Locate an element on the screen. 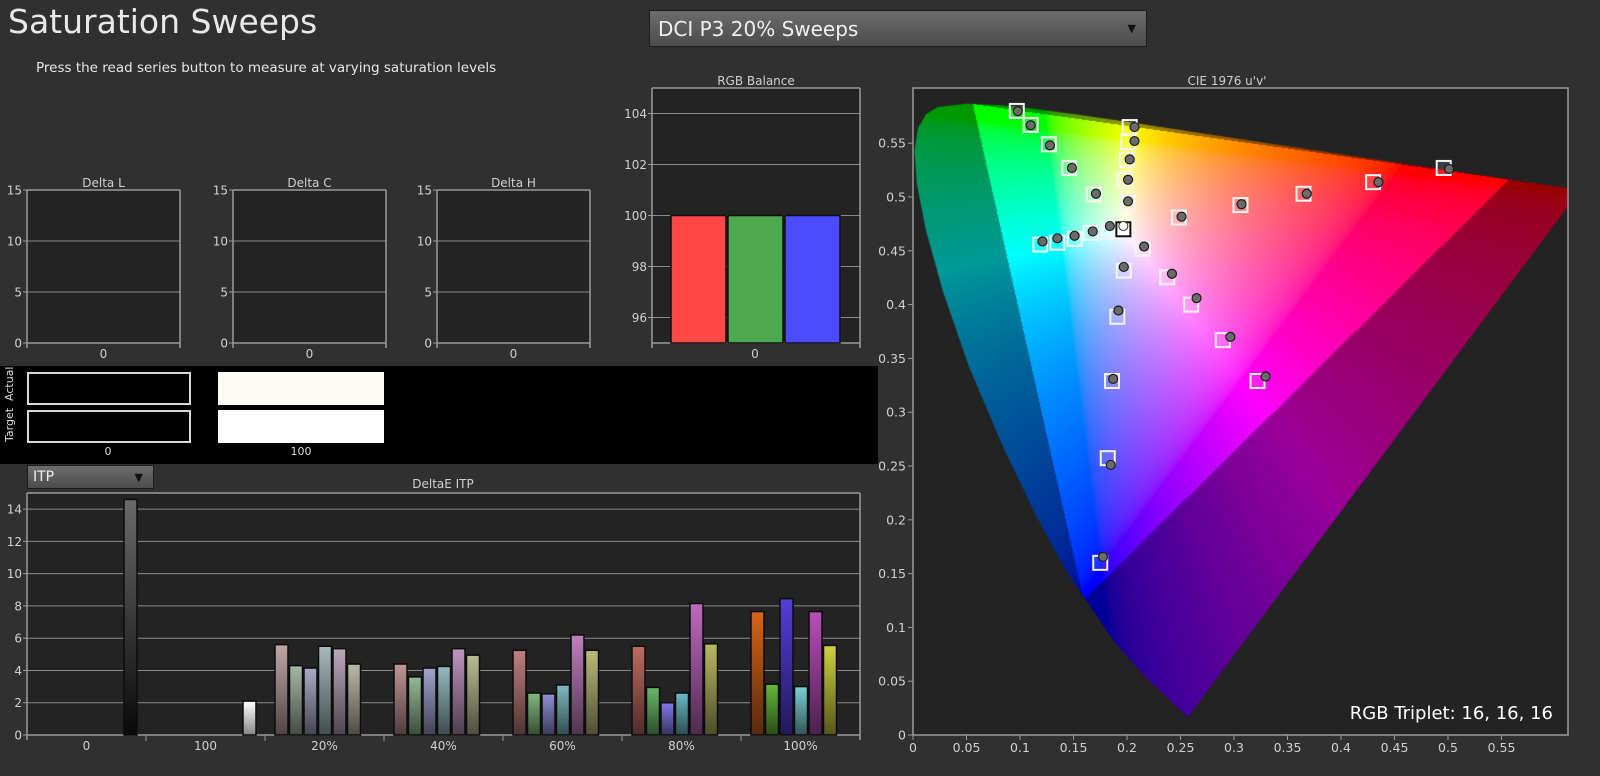 The height and width of the screenshot is (776, 1600). y-tick-label: 0.4 is located at coordinates (896, 304).